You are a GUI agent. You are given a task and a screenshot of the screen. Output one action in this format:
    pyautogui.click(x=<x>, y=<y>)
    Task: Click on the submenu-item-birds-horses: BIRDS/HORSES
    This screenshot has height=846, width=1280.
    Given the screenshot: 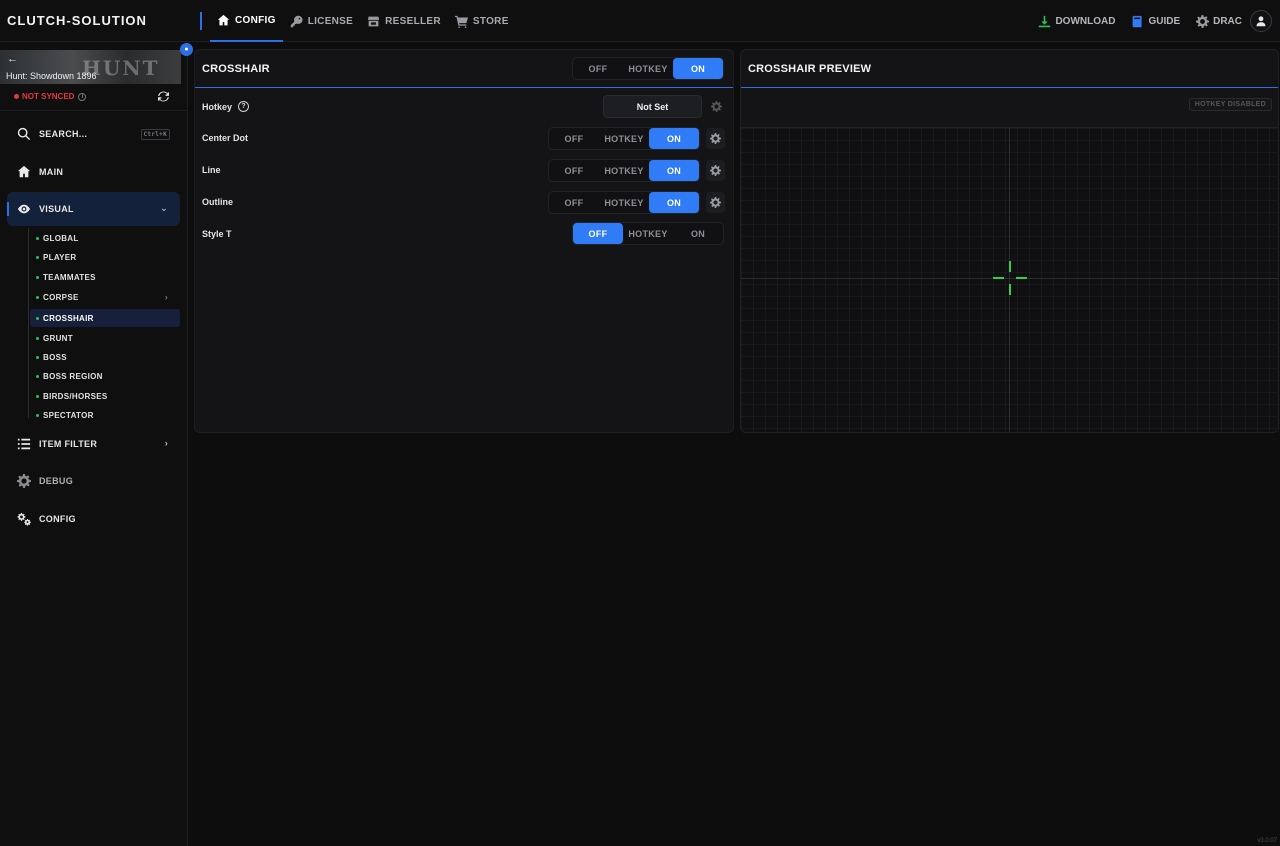 What is the action you would take?
    pyautogui.click(x=105, y=396)
    